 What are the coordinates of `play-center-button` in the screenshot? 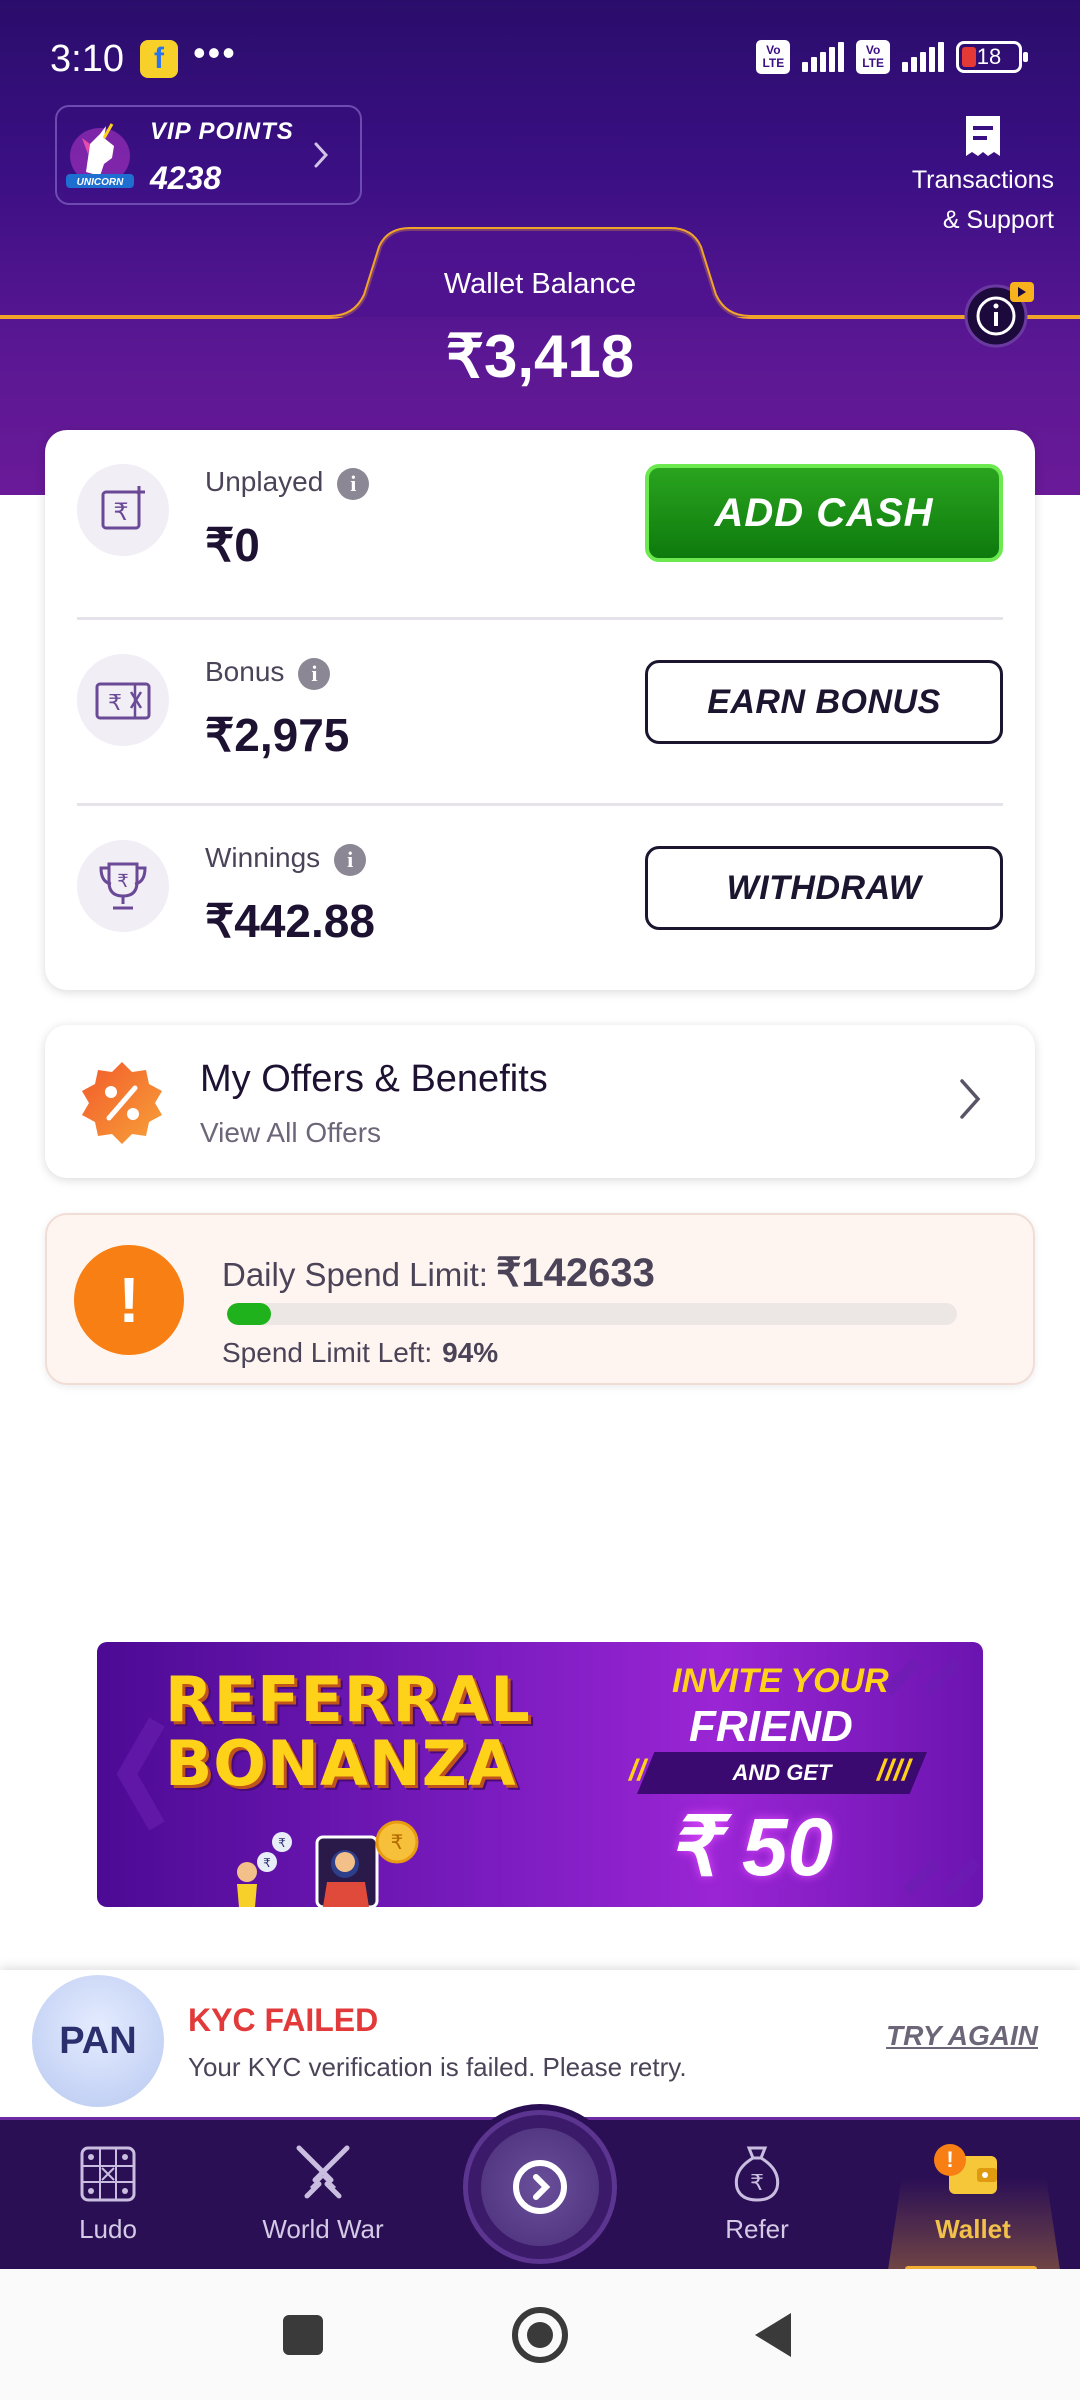 It's located at (540, 2187).